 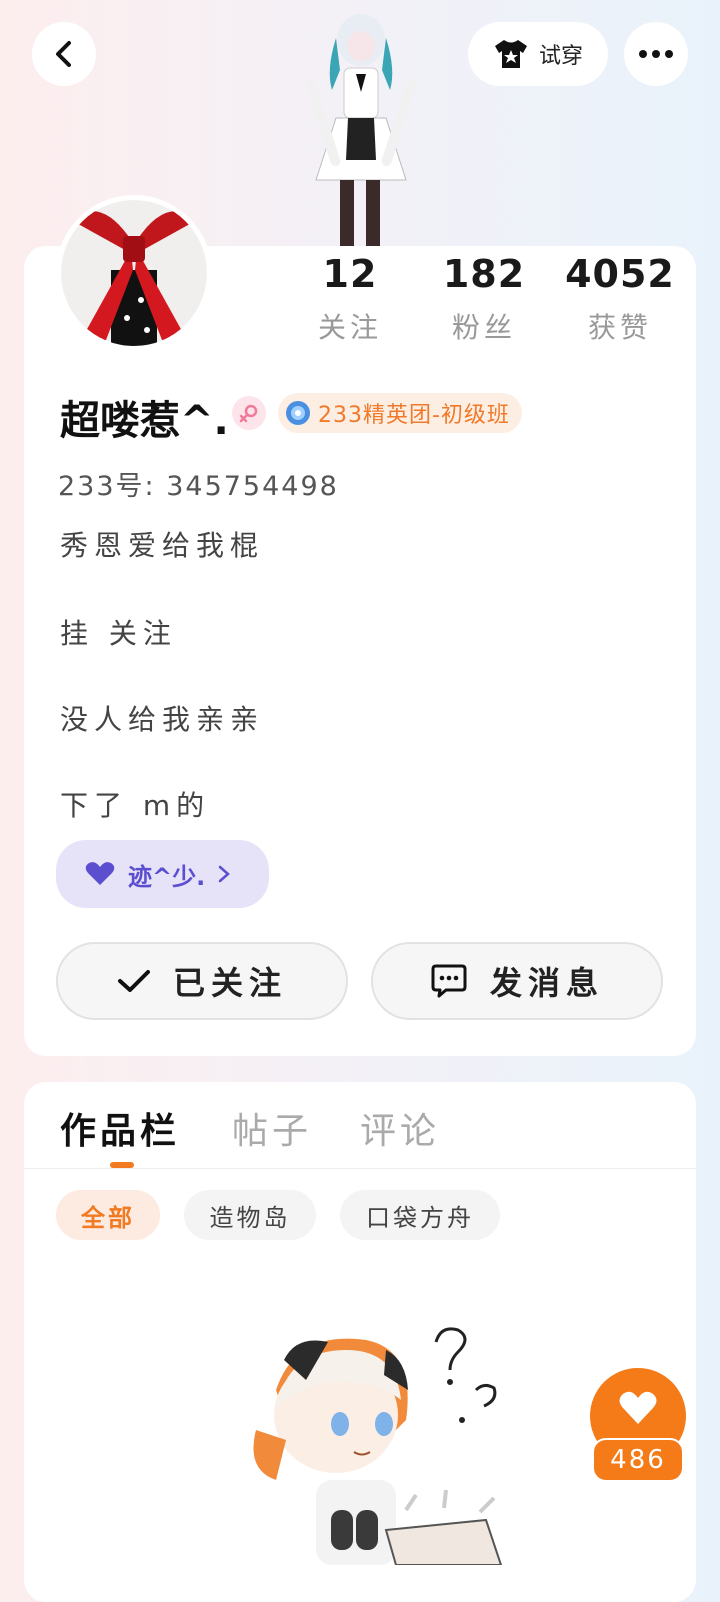 What do you see at coordinates (350, 274) in the screenshot?
I see `following-count: 12` at bounding box center [350, 274].